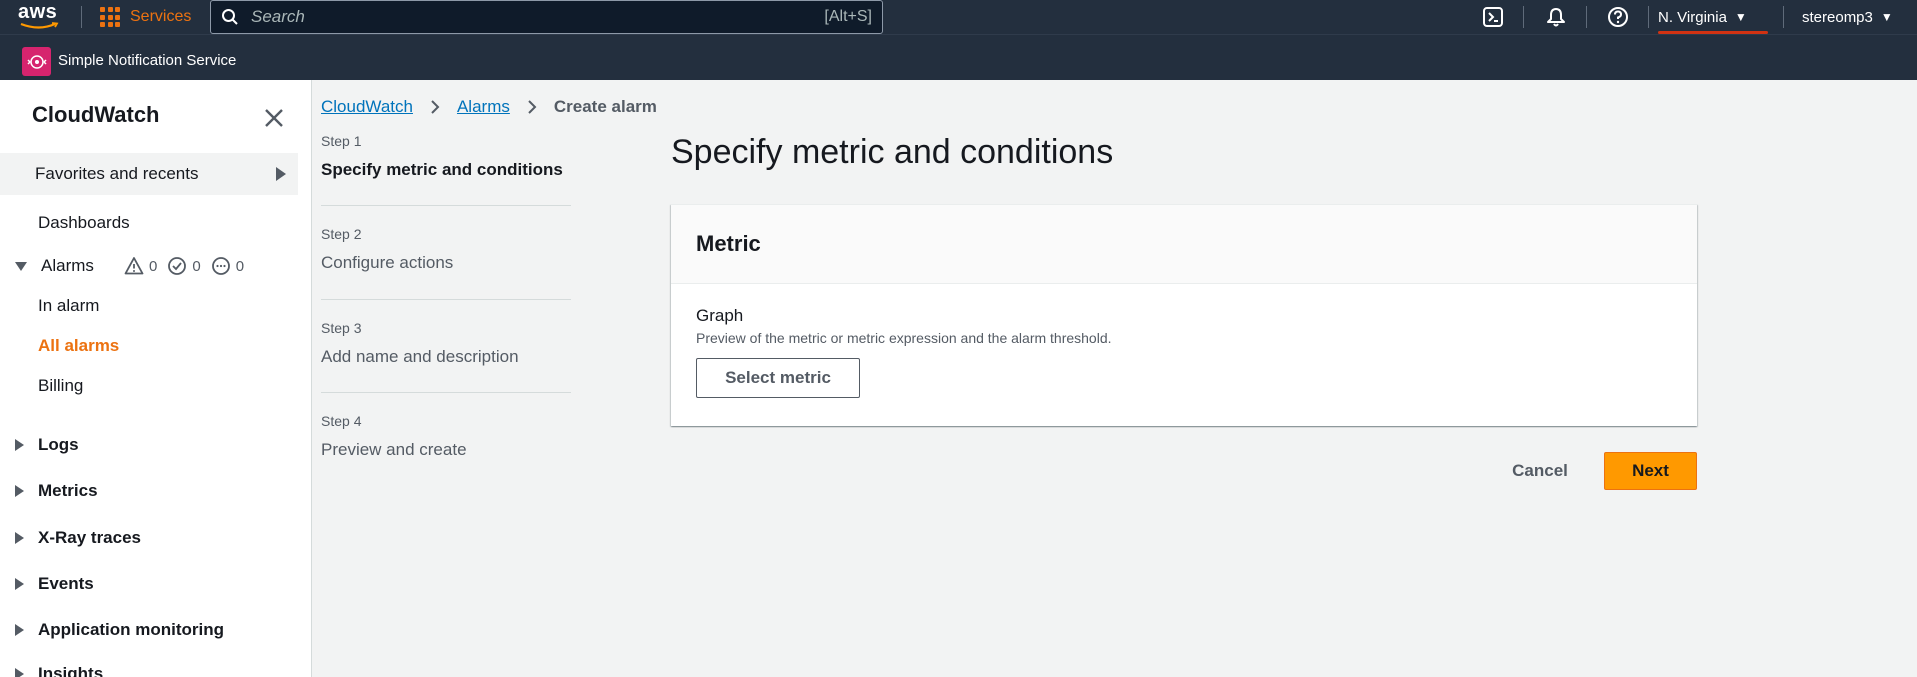 This screenshot has width=1917, height=677. I want to click on sidebar-item-insights: Insights, so click(59, 670).